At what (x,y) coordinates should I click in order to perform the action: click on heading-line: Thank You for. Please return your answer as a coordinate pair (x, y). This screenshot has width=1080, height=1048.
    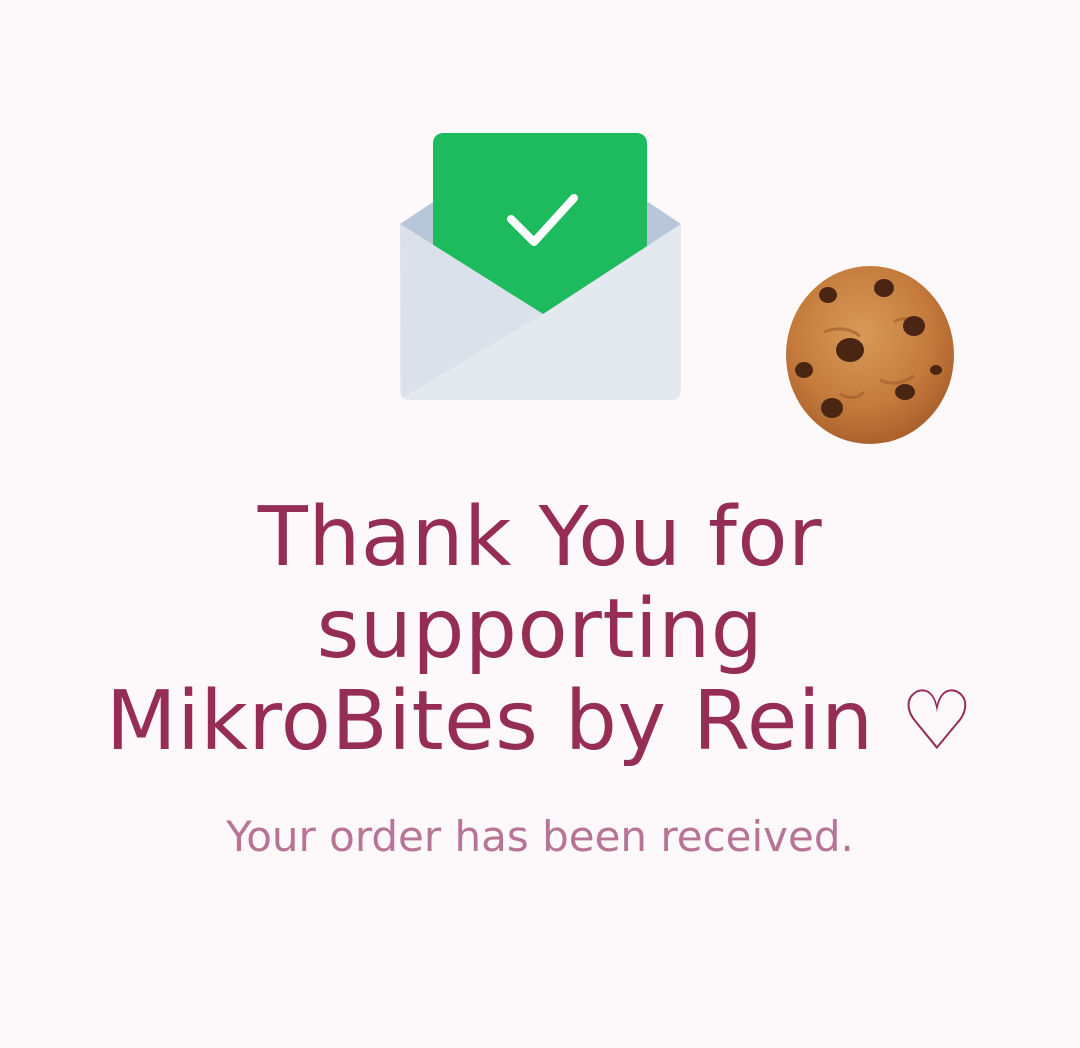
    Looking at the image, I should click on (540, 537).